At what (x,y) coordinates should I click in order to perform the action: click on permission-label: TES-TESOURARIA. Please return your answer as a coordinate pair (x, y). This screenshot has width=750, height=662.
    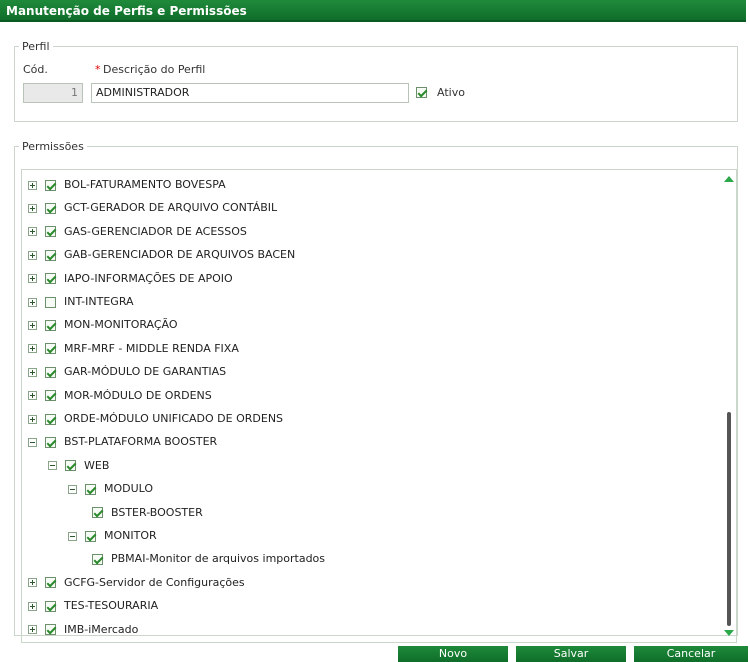
    Looking at the image, I should click on (111, 606).